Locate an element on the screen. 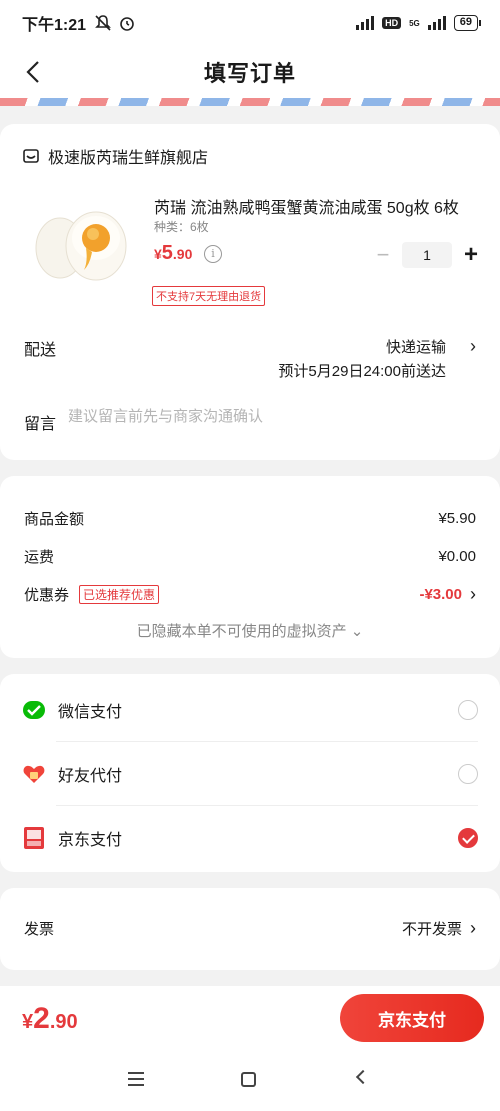 The width and height of the screenshot is (500, 1111). return-policy-tag: 不支持7天无理由退货 is located at coordinates (209, 296).